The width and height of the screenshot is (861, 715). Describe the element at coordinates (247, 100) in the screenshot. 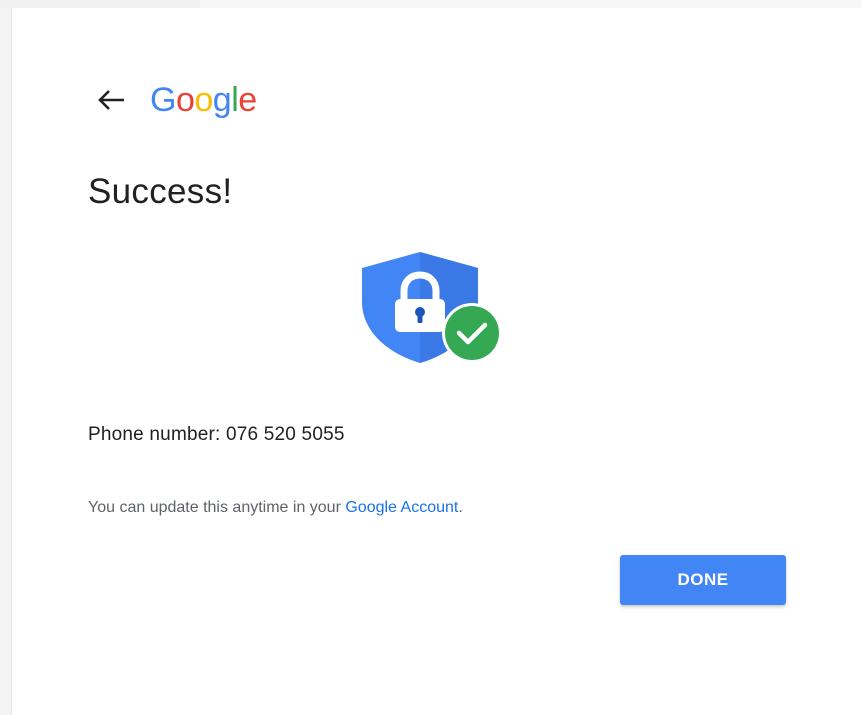

I see `logo-letter: e` at that location.